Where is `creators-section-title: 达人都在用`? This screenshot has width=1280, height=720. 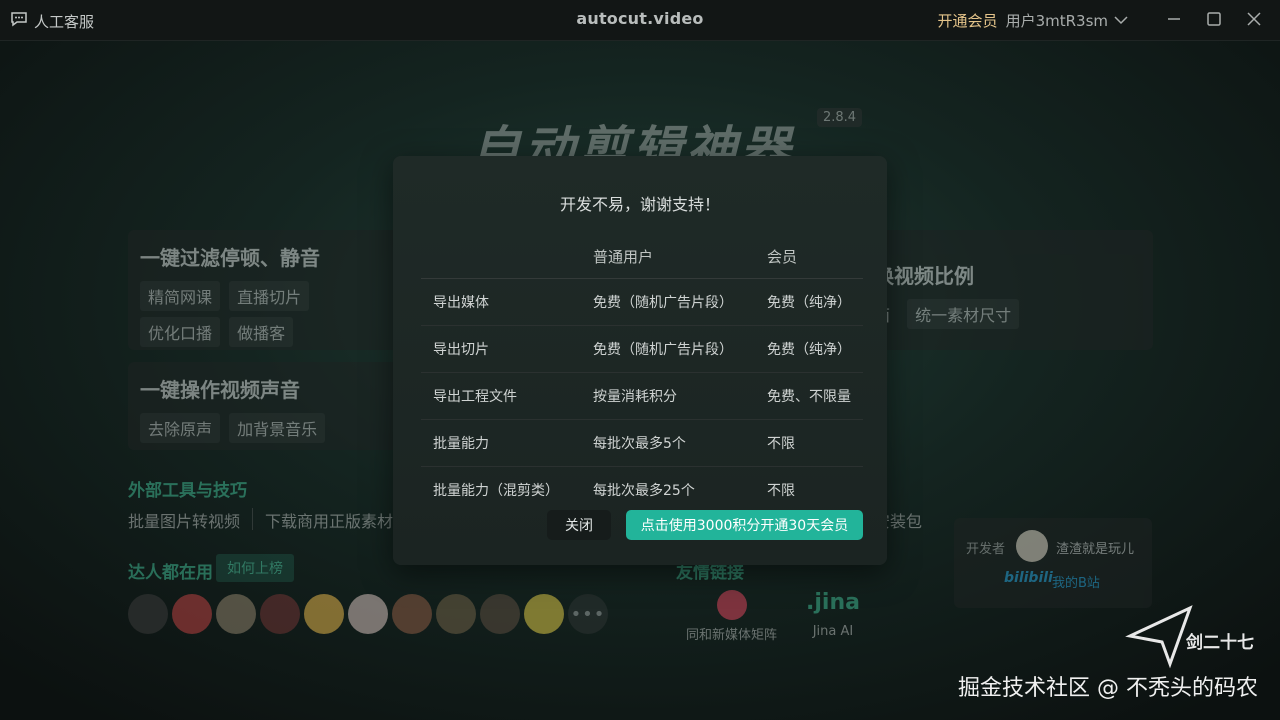 creators-section-title: 达人都在用 is located at coordinates (170, 573).